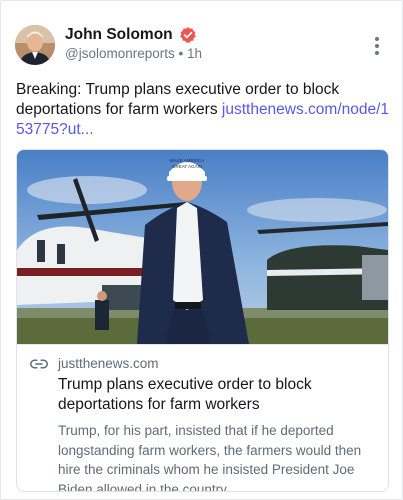  Describe the element at coordinates (120, 53) in the screenshot. I see `author-handle: @jsolomonreports` at that location.